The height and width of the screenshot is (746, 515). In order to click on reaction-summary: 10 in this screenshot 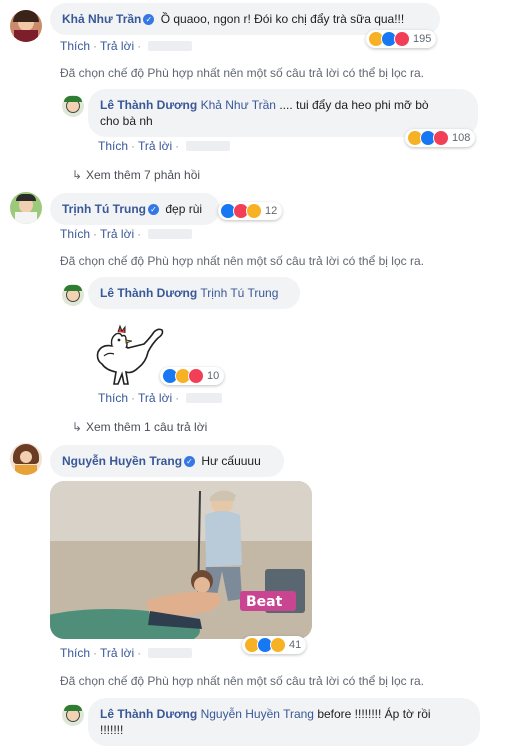, I will do `click(192, 376)`.